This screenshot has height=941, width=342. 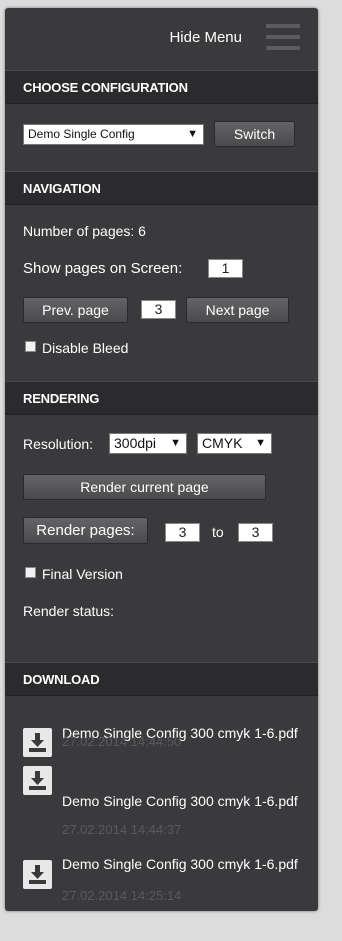 I want to click on resolution-select-value: 300dpi, so click(x=135, y=443).